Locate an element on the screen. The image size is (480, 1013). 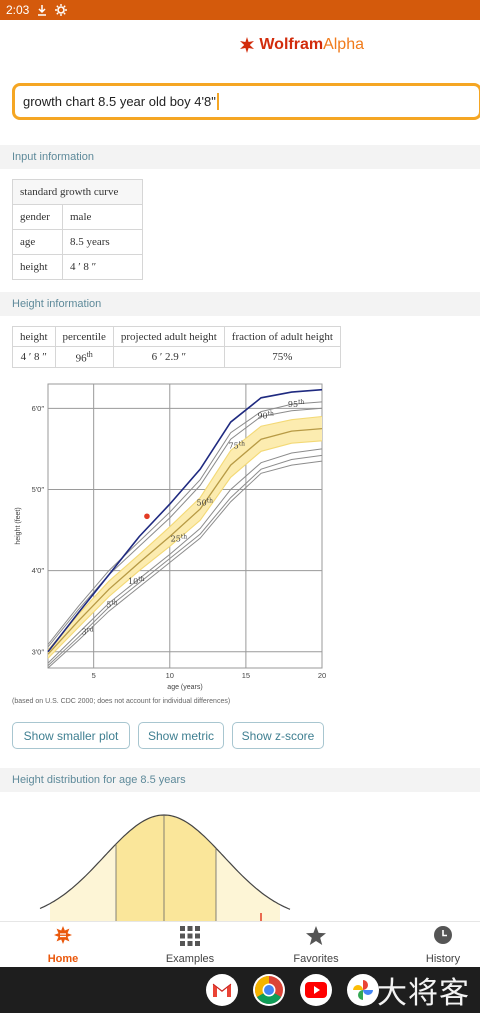
section-header-height-distribution: Height distribution for age 8.5 years is located at coordinates (240, 780).